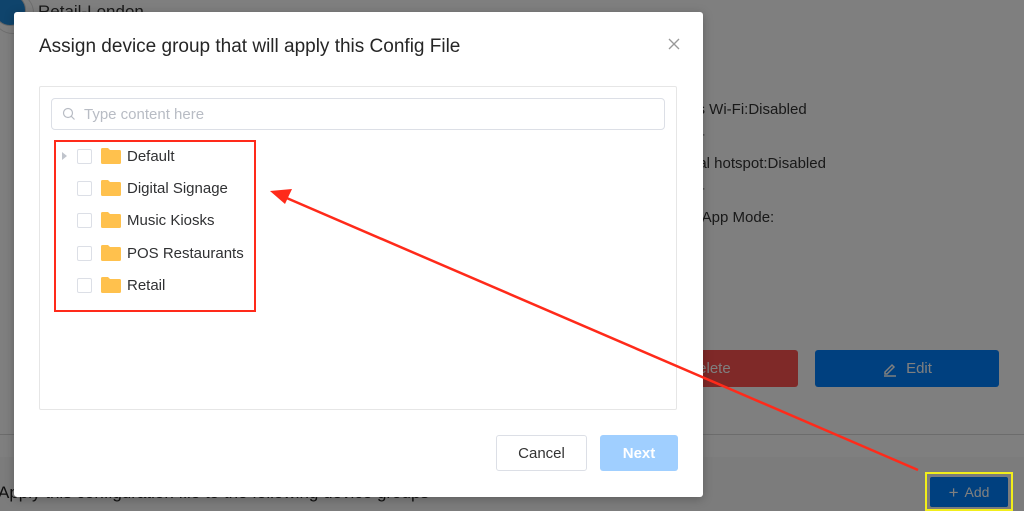 The height and width of the screenshot is (511, 1024). Describe the element at coordinates (68, 113) in the screenshot. I see `search-icon` at that location.